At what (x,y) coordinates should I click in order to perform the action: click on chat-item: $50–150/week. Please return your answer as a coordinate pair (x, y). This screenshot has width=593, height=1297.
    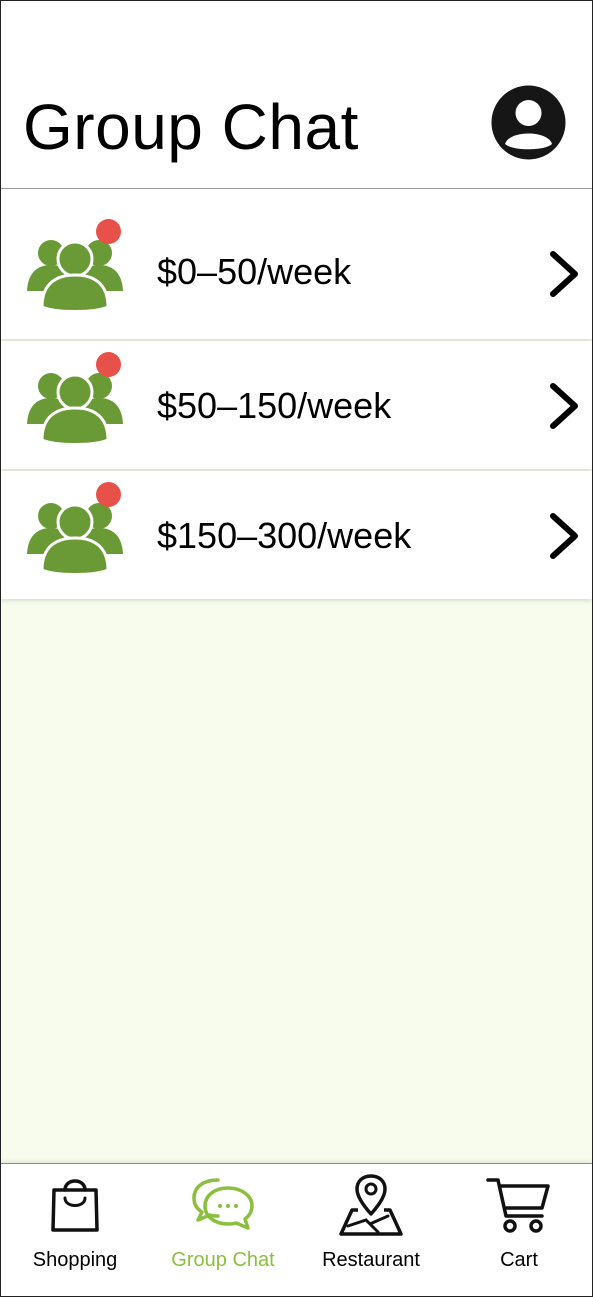
    Looking at the image, I should click on (296, 405).